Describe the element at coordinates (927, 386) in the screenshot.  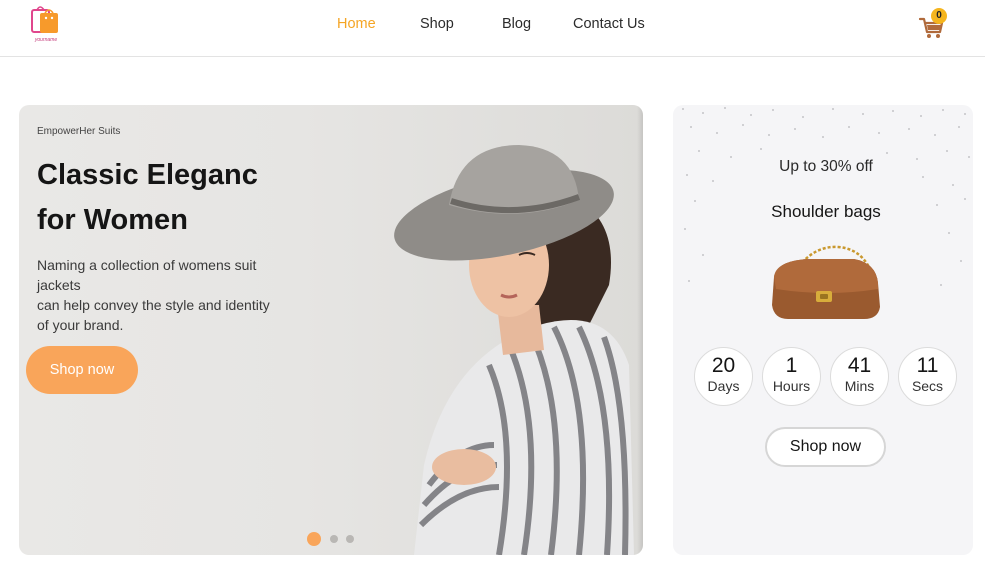
I see `countdown-secs-label: Secs` at that location.